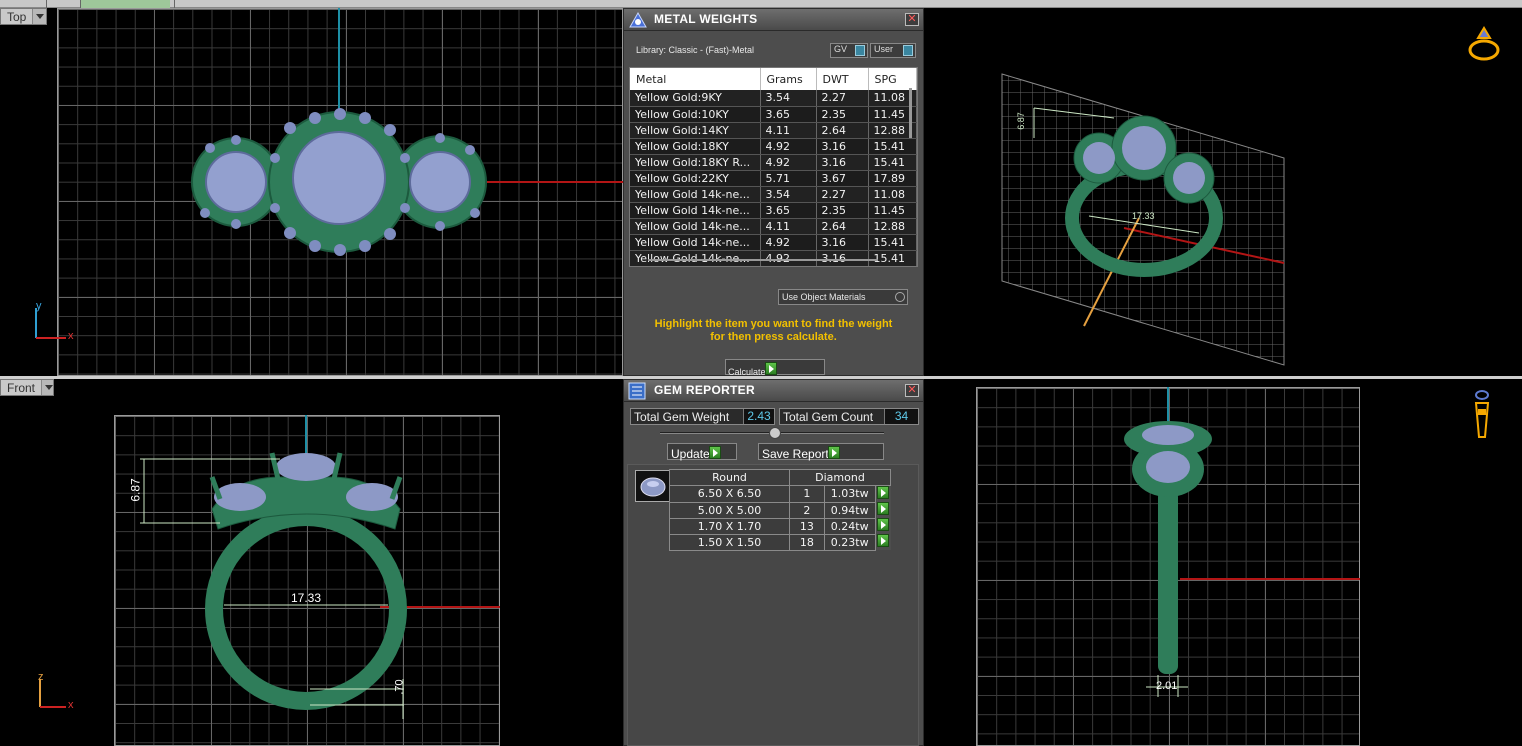 The width and height of the screenshot is (1522, 746). I want to click on viewport-label-top: Top, so click(23, 16).